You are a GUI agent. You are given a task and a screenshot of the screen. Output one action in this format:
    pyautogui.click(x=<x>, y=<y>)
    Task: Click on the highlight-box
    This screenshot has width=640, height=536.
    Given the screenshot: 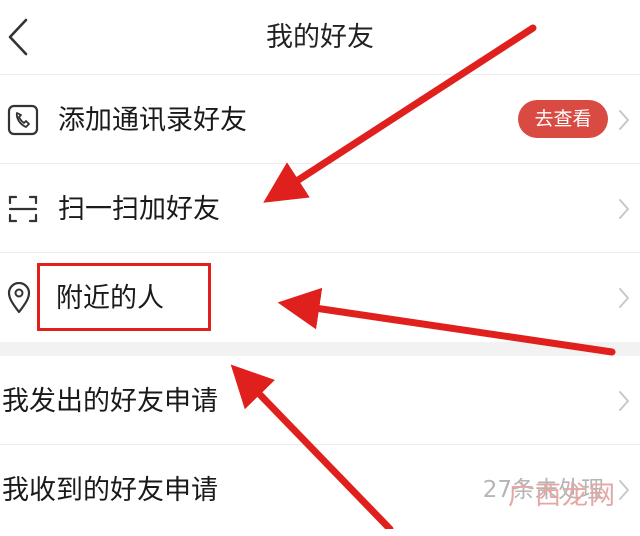 What is the action you would take?
    pyautogui.click(x=124, y=297)
    